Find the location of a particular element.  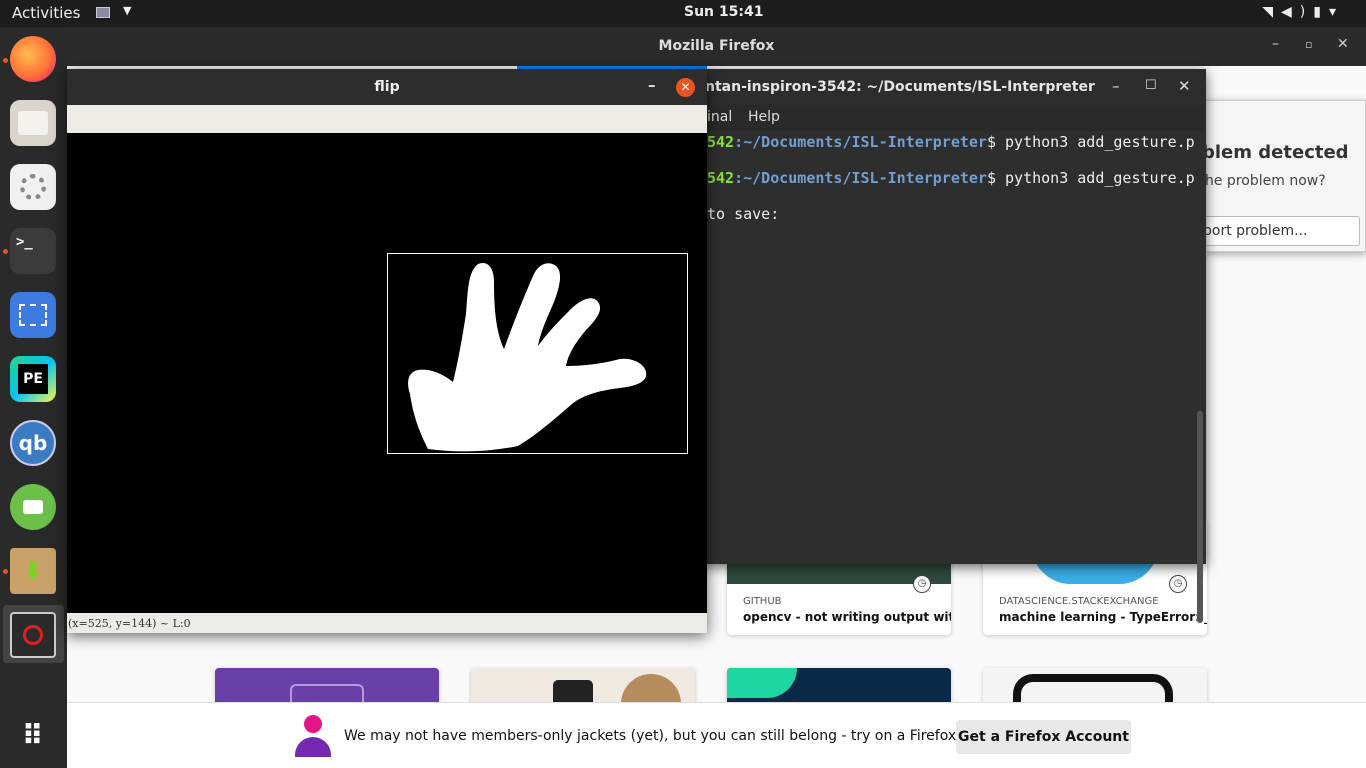

maximize-icon: ☐ is located at coordinates (1151, 85).